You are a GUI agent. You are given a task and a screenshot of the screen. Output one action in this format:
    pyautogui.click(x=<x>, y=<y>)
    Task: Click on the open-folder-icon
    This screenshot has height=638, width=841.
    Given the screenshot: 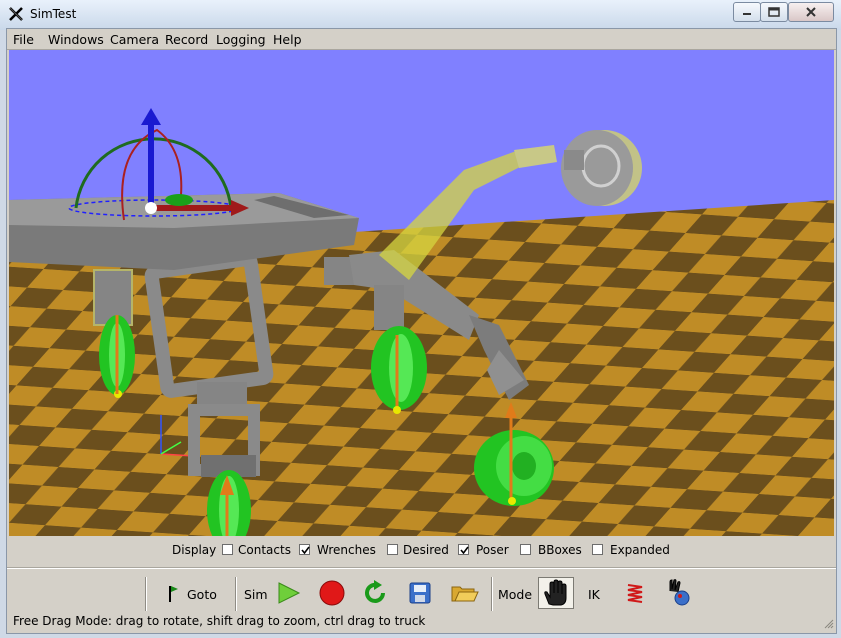 What is the action you would take?
    pyautogui.click(x=465, y=594)
    